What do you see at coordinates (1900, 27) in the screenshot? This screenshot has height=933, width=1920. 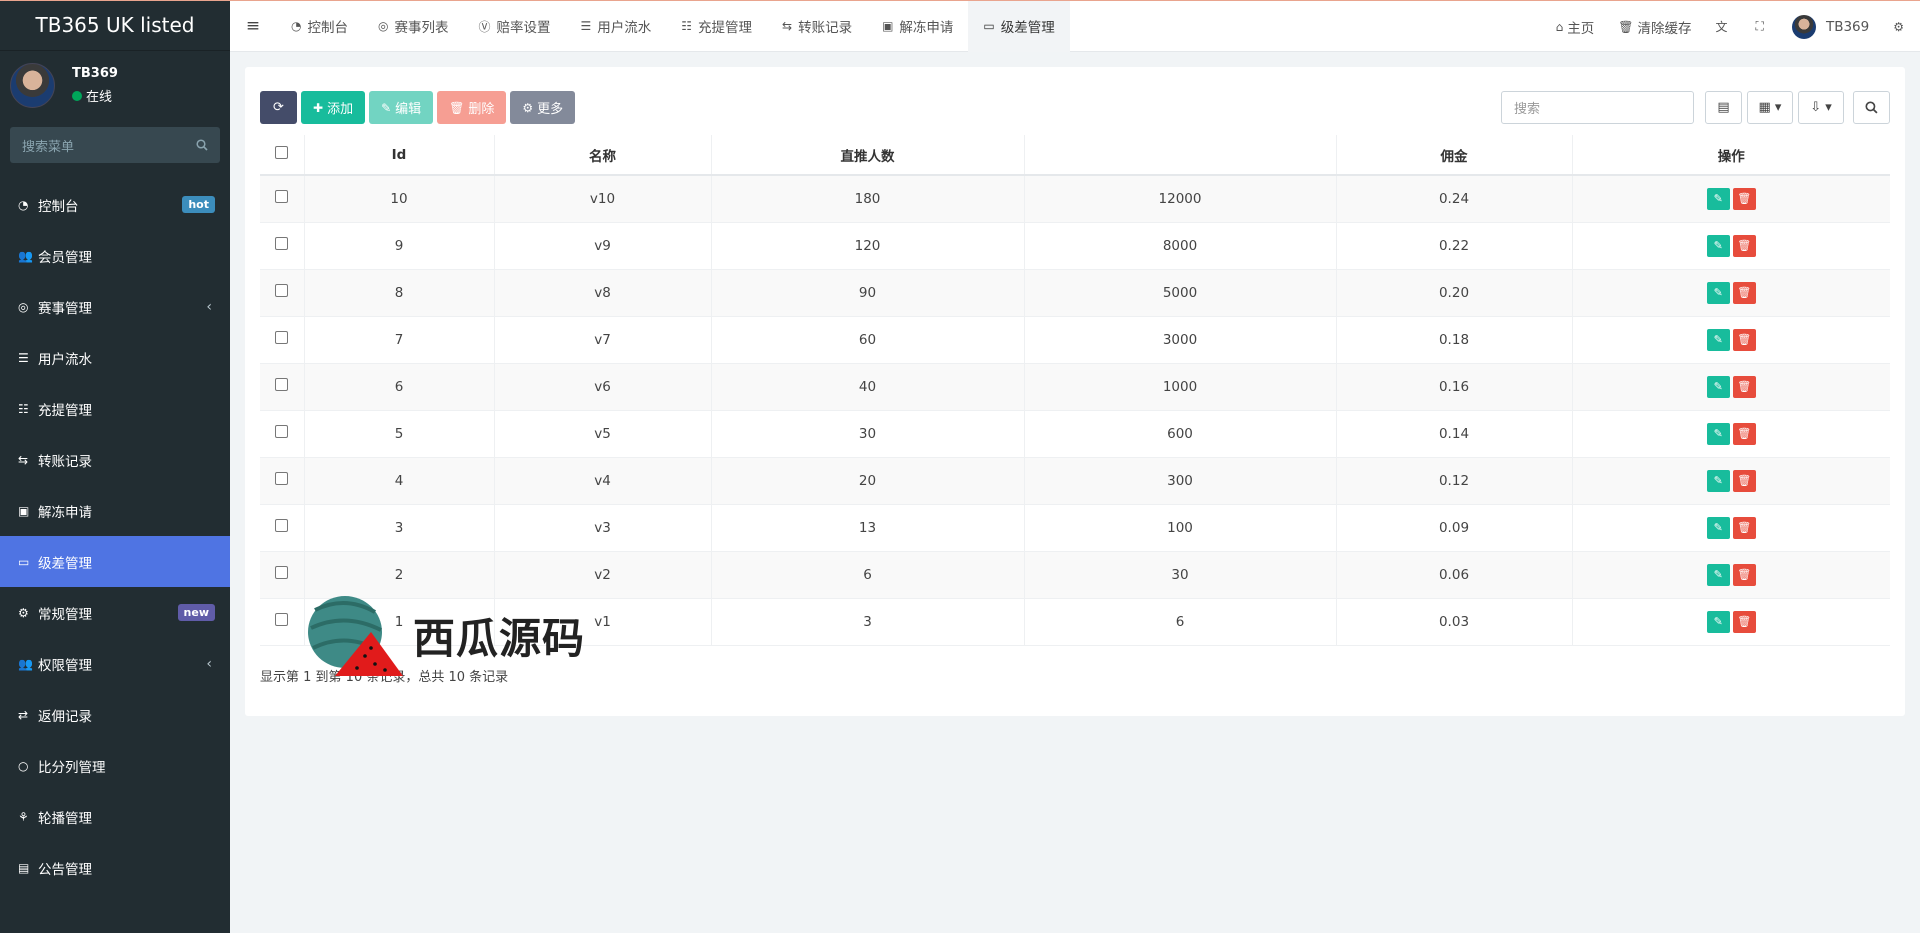 I see `settings-button: ⚙` at bounding box center [1900, 27].